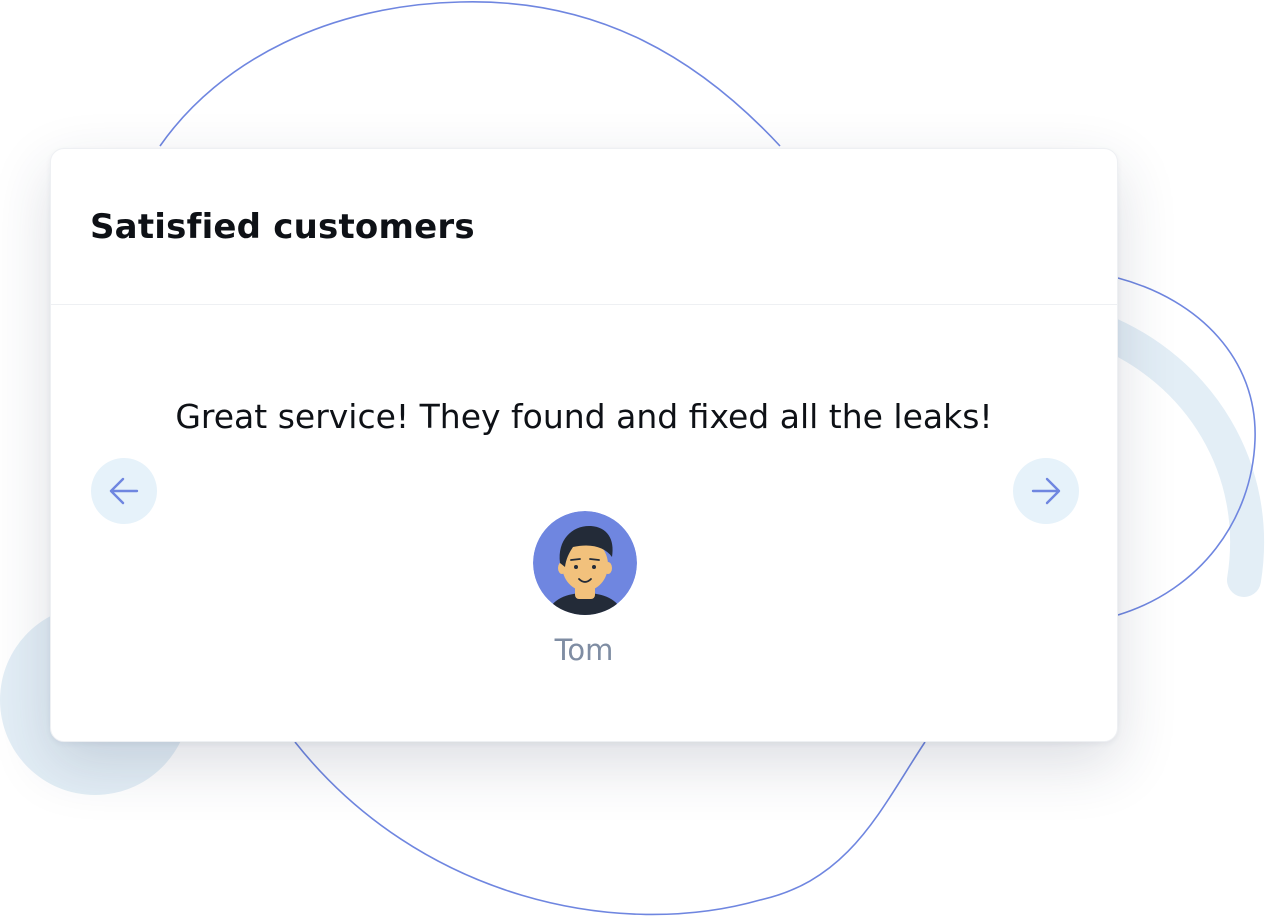  I want to click on decor-thick-arc, so click(1174, 455).